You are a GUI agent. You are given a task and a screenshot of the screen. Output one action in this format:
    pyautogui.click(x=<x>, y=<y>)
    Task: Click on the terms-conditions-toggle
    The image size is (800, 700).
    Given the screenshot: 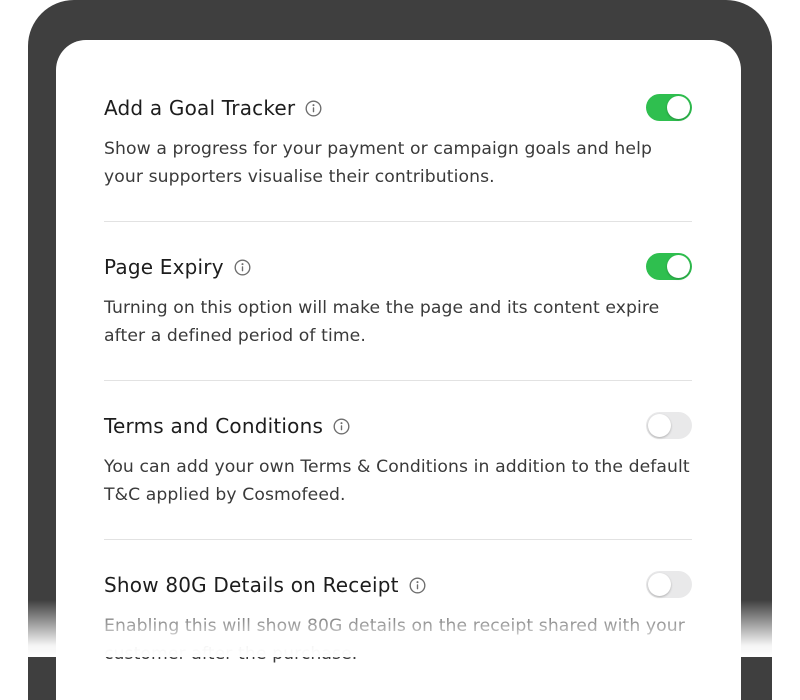 What is the action you would take?
    pyautogui.click(x=669, y=425)
    